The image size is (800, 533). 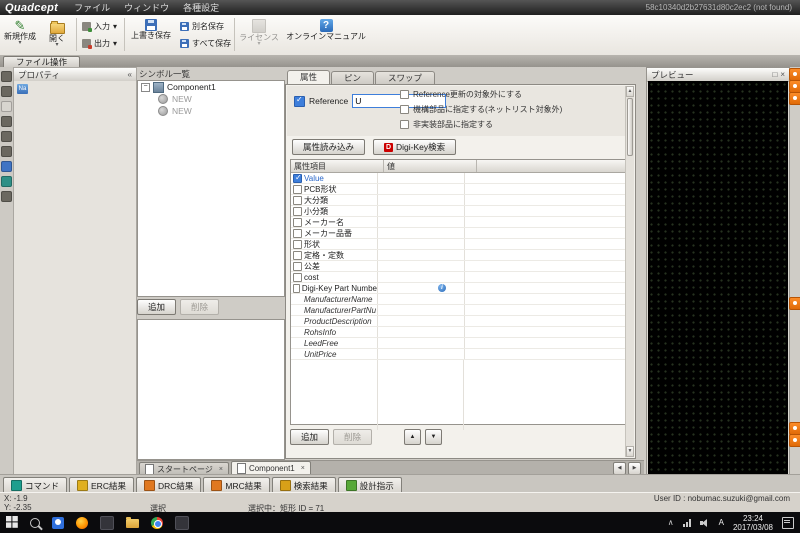 I want to click on attribute-load-button: 属性読み込み, so click(x=329, y=147).